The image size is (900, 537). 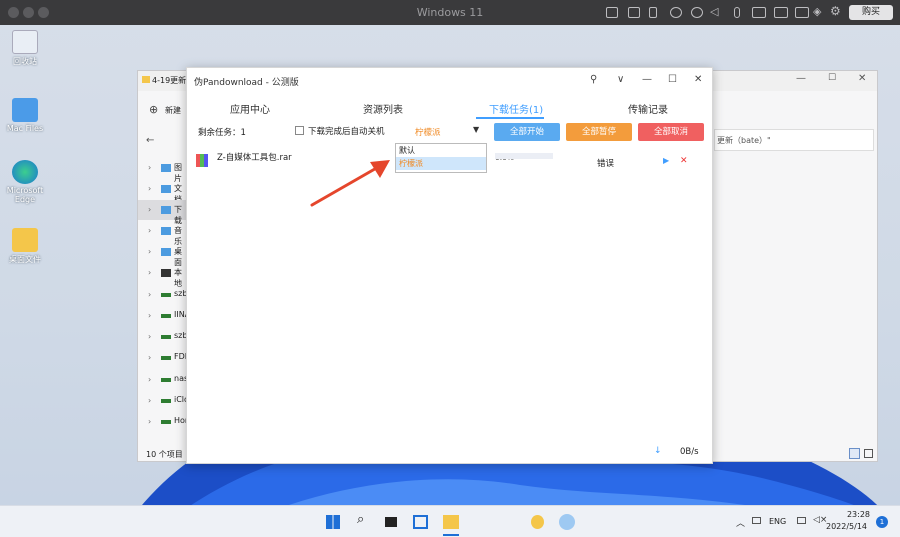 What do you see at coordinates (163, 212) in the screenshot?
I see `tree-item-selected: › 下载` at bounding box center [163, 212].